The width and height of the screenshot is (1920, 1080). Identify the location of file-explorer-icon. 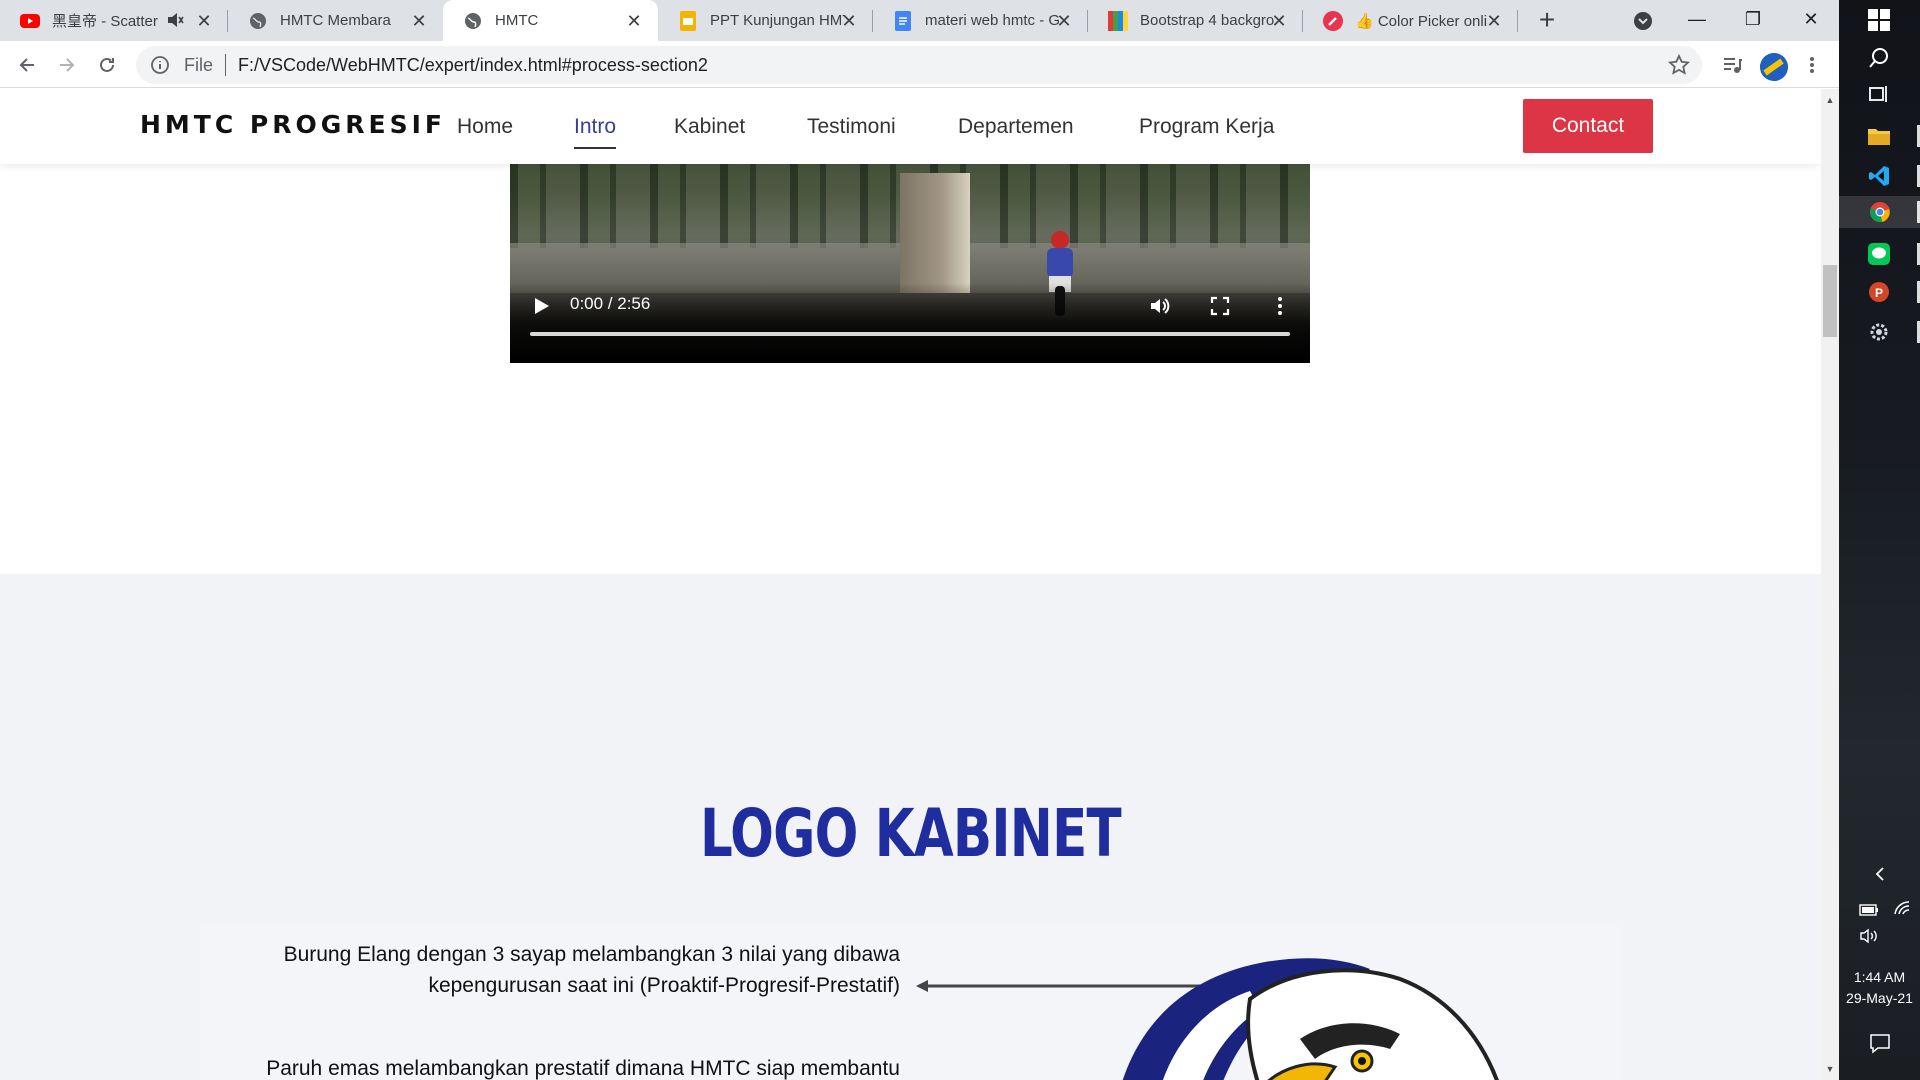
(1879, 136).